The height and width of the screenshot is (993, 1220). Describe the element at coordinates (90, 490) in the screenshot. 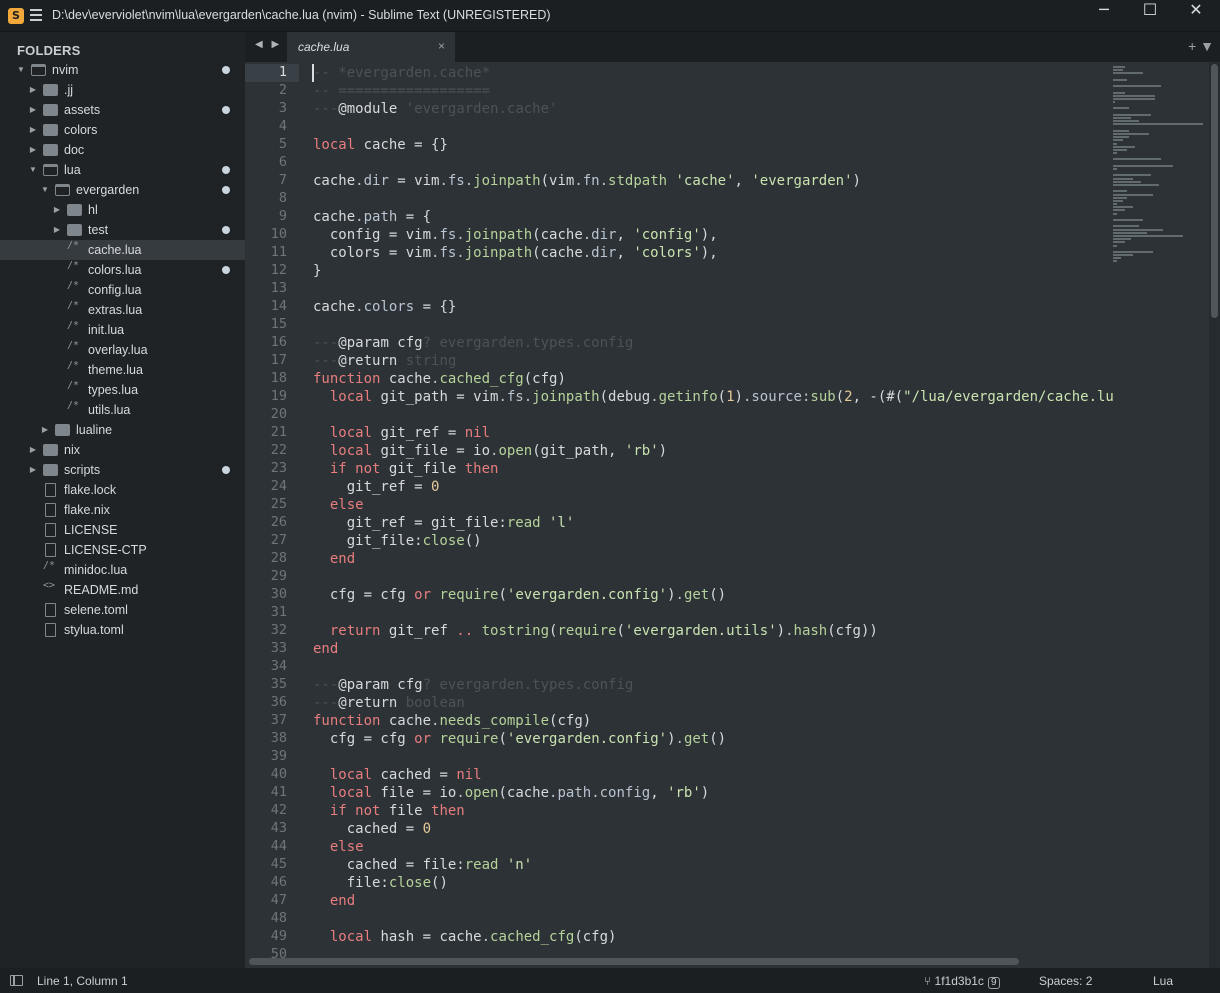

I see `tree-label: flake.lock` at that location.